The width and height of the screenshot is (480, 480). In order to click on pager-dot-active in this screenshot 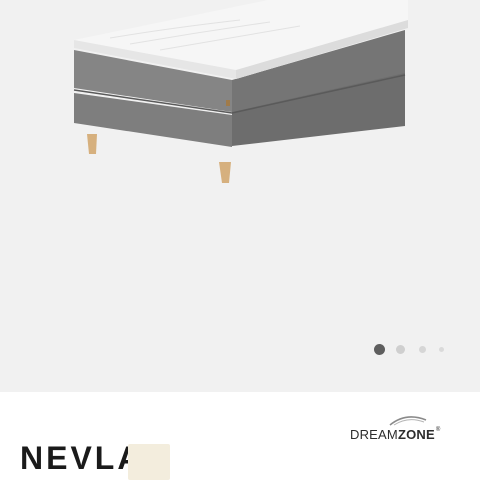, I will do `click(379, 349)`.